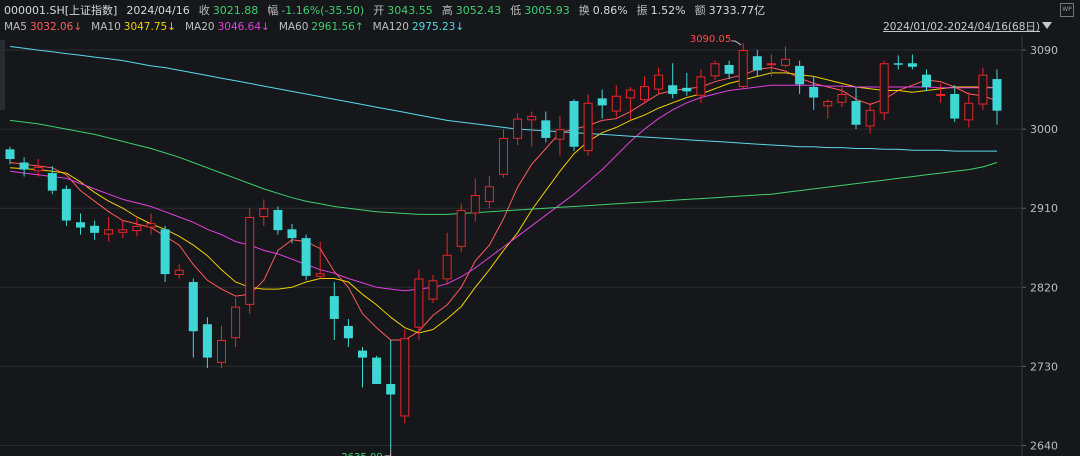 This screenshot has width=1080, height=456. What do you see at coordinates (361, 454) in the screenshot?
I see `low-annotation: 2635.09` at bounding box center [361, 454].